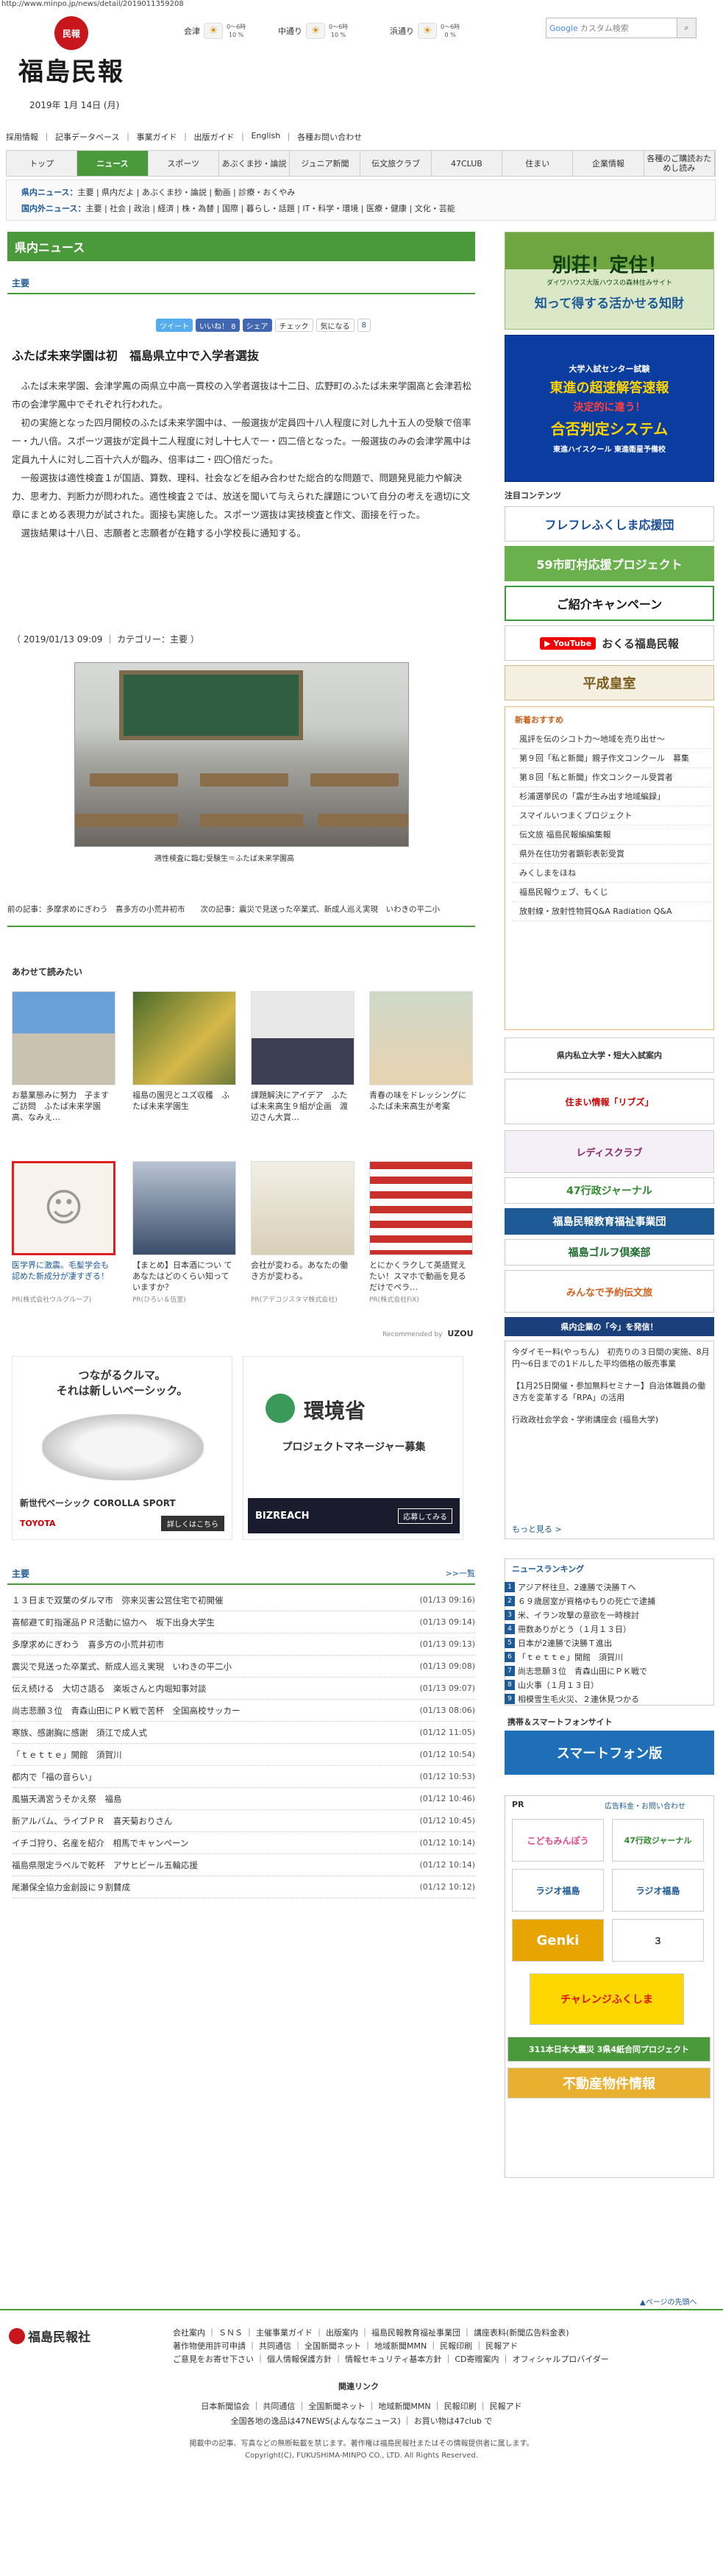 The image size is (723, 2576). I want to click on ranking-title: 尚志悲願３位 青森山田にＰＫ戦で, so click(582, 1671).